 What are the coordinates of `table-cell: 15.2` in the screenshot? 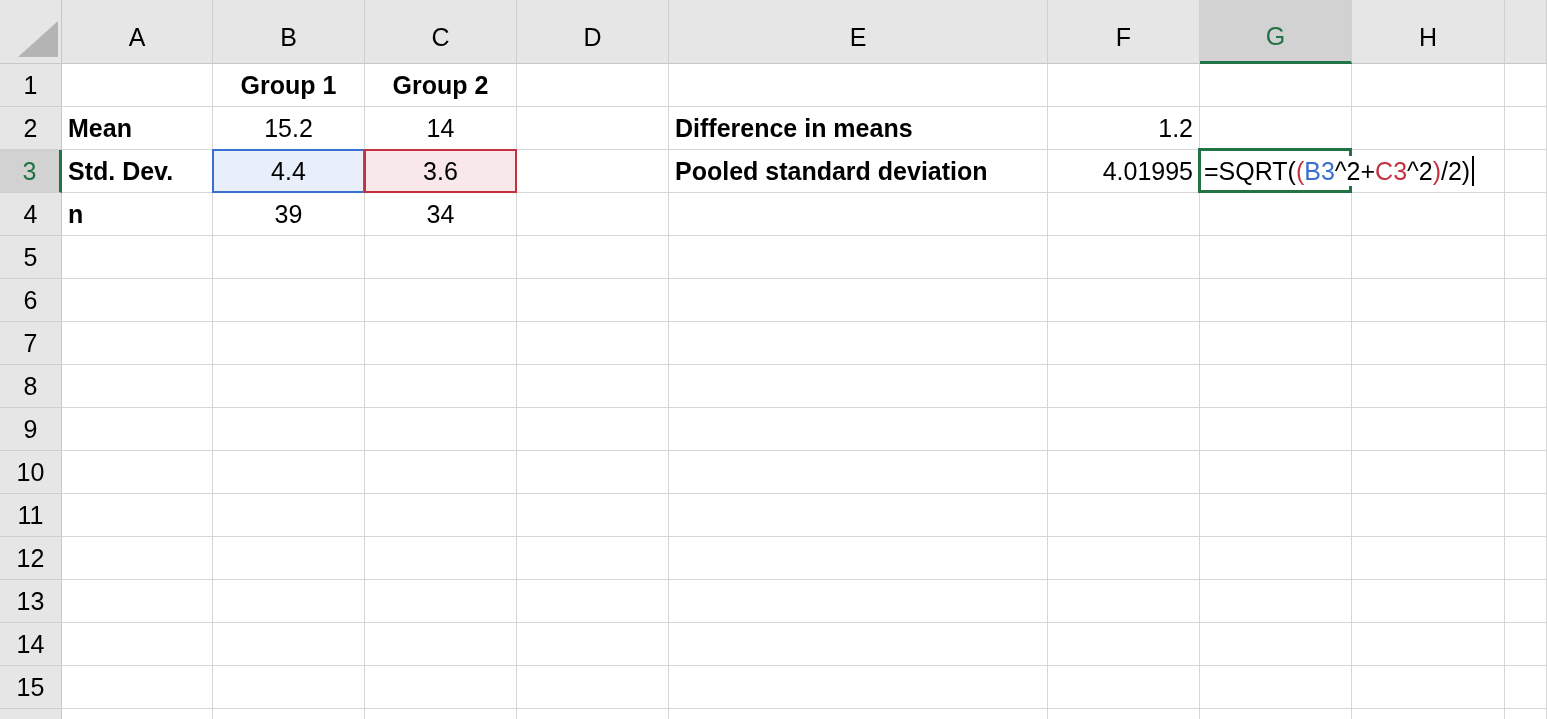 It's located at (289, 128).